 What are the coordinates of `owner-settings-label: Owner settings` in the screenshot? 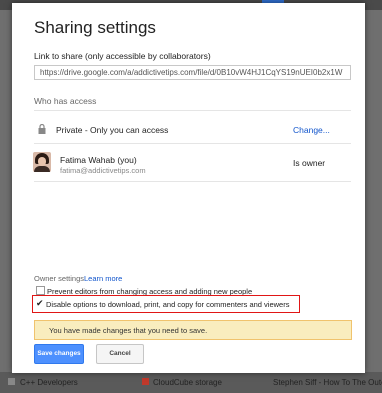 It's located at (59, 278).